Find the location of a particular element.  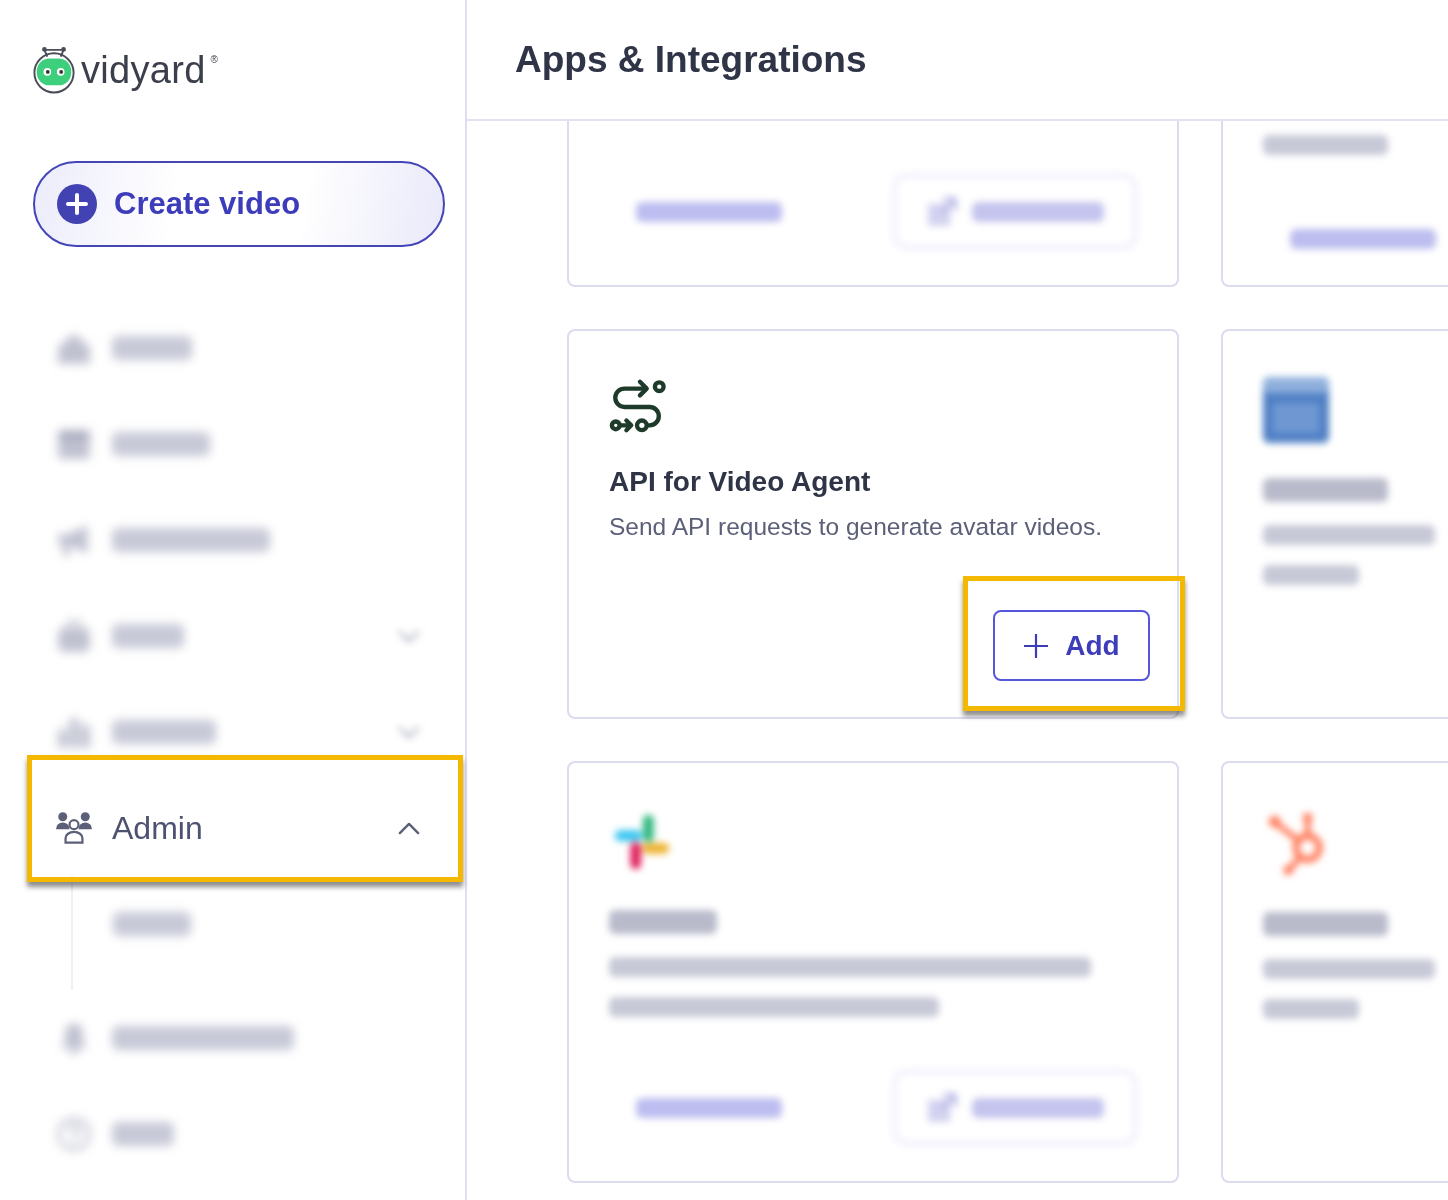

route-icon is located at coordinates (638, 406).